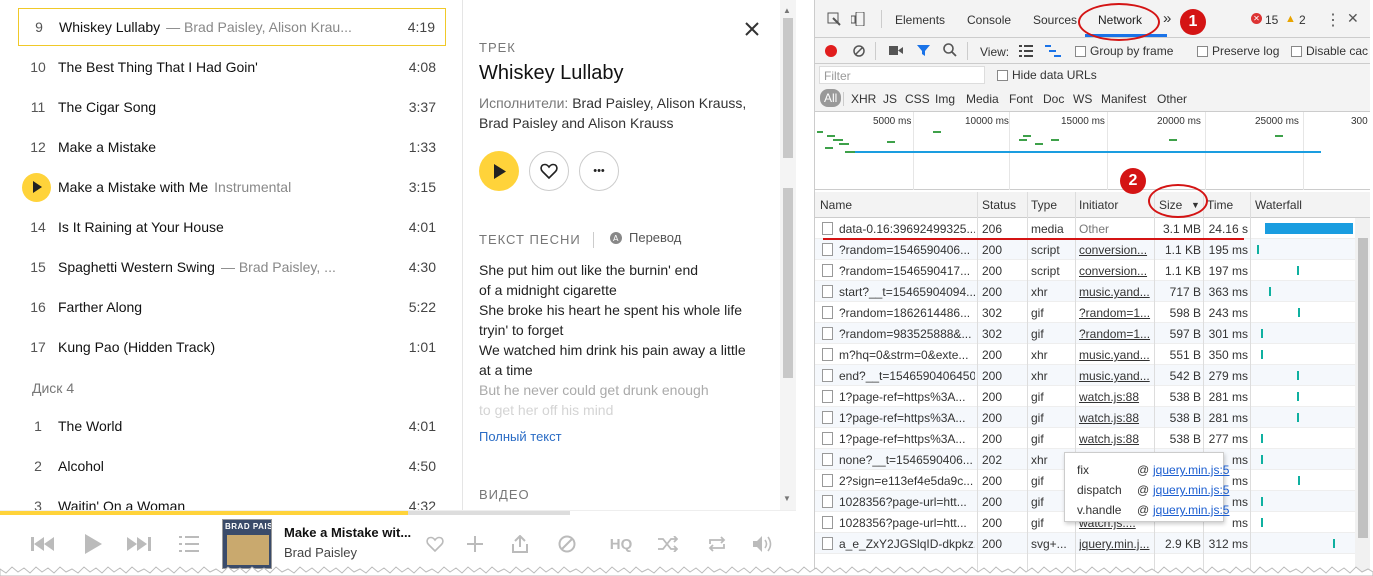  I want to click on track-row: 12 Make a Mistake 1:33, so click(232, 147).